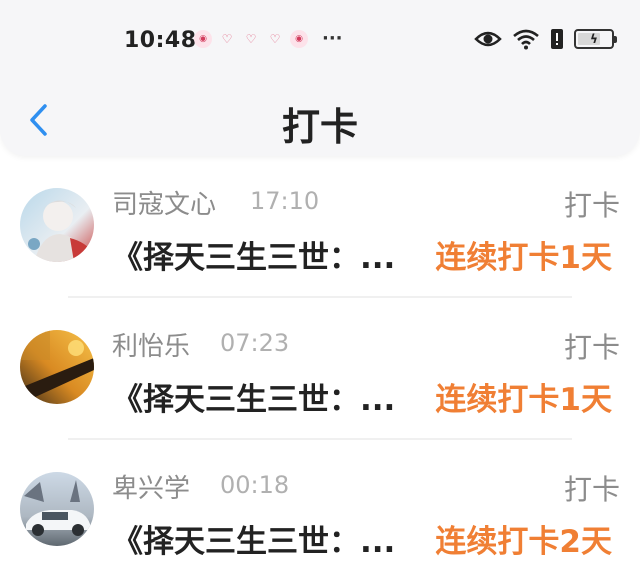  What do you see at coordinates (557, 39) in the screenshot?
I see `sim-card-icon` at bounding box center [557, 39].